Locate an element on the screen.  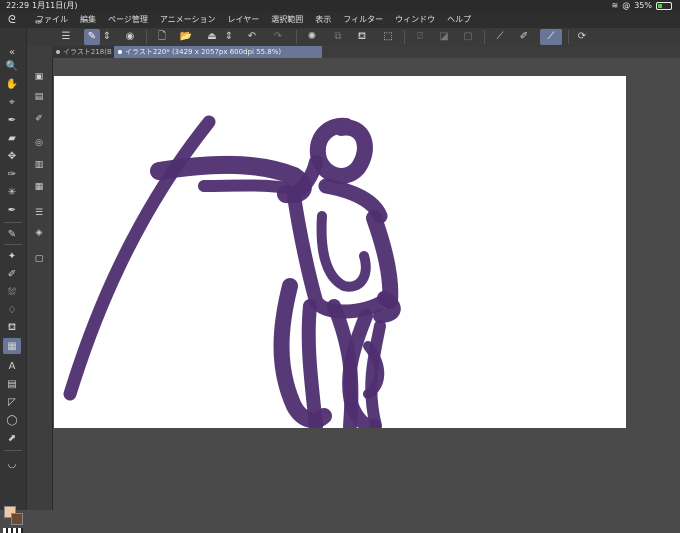
menu-filter: フィルター is located at coordinates (363, 20).